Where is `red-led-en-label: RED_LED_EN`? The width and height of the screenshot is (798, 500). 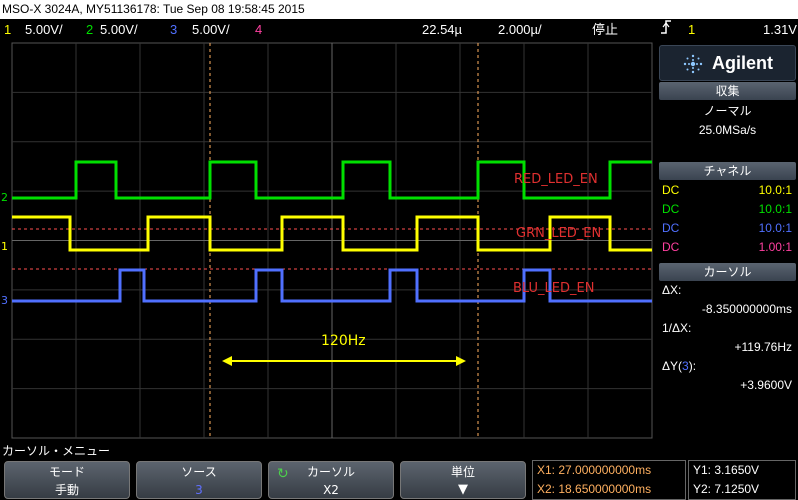 red-led-en-label: RED_LED_EN is located at coordinates (556, 179).